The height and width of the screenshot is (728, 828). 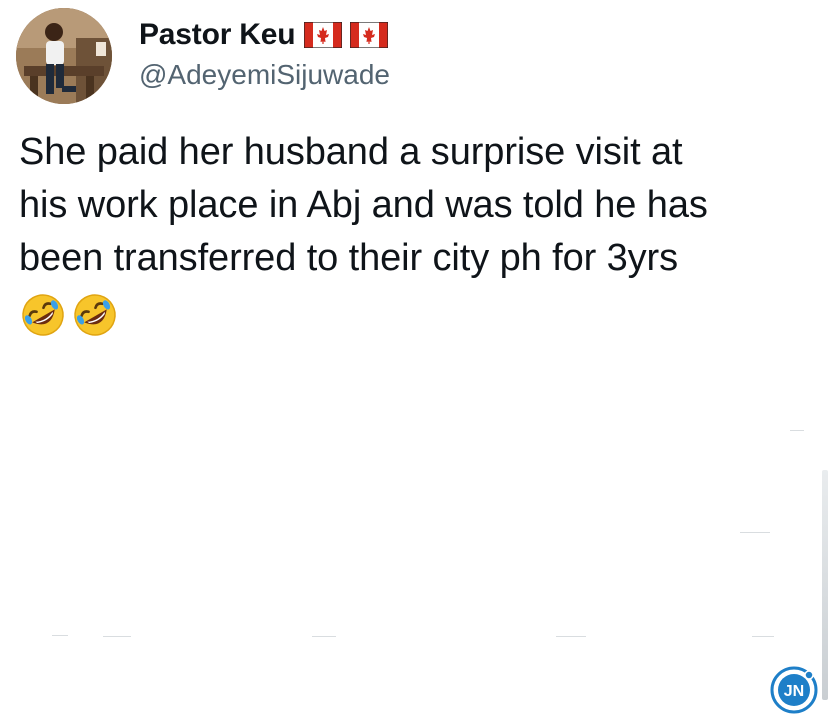 What do you see at coordinates (72, 315) in the screenshot?
I see `emoji-row` at bounding box center [72, 315].